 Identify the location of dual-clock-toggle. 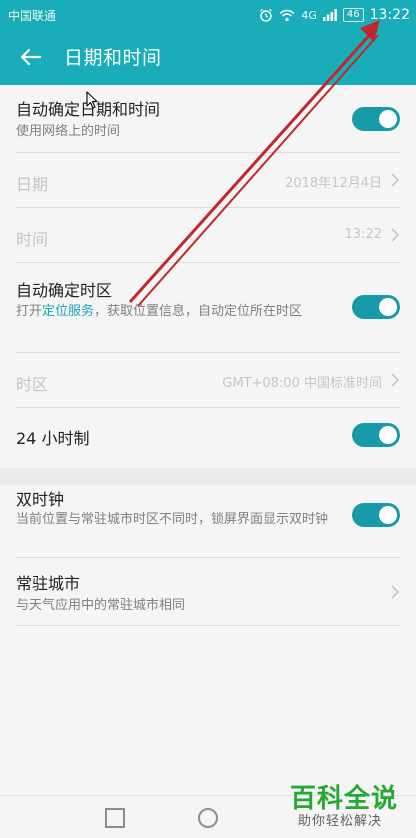
(376, 515).